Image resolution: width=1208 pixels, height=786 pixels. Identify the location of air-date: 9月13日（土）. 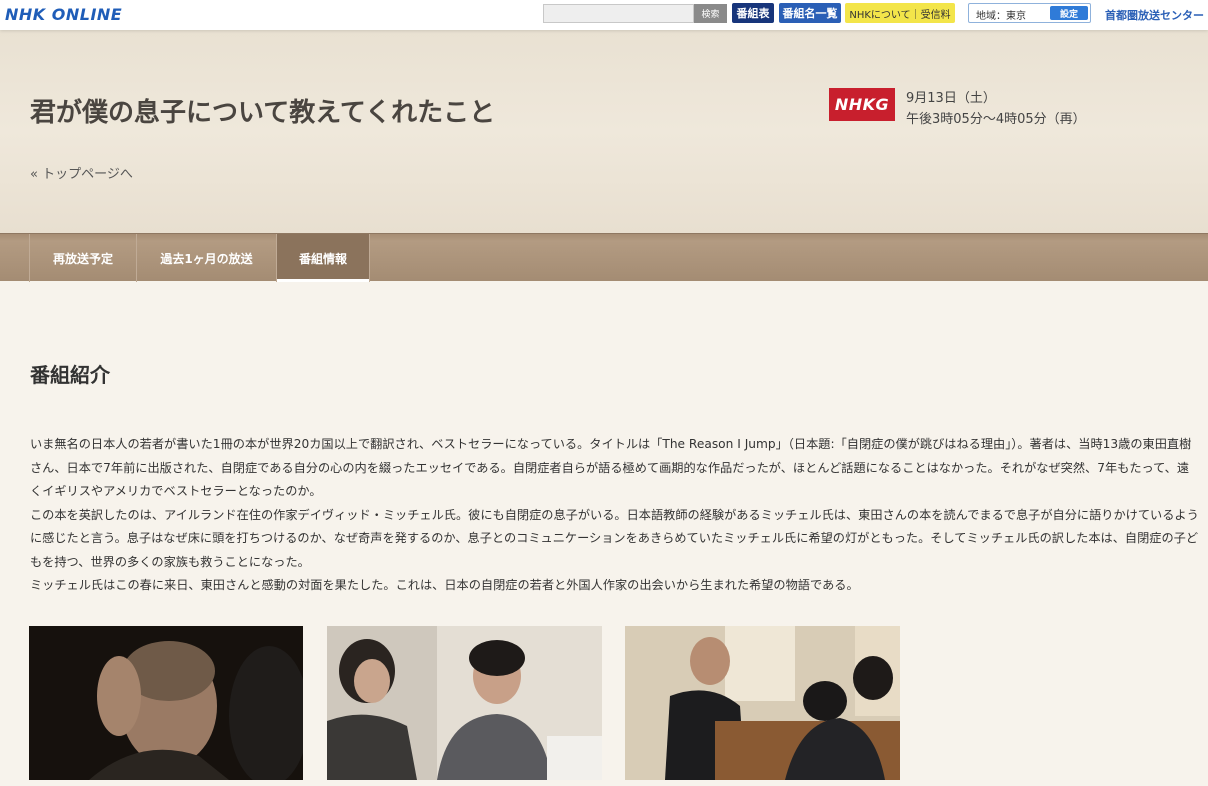
(951, 98).